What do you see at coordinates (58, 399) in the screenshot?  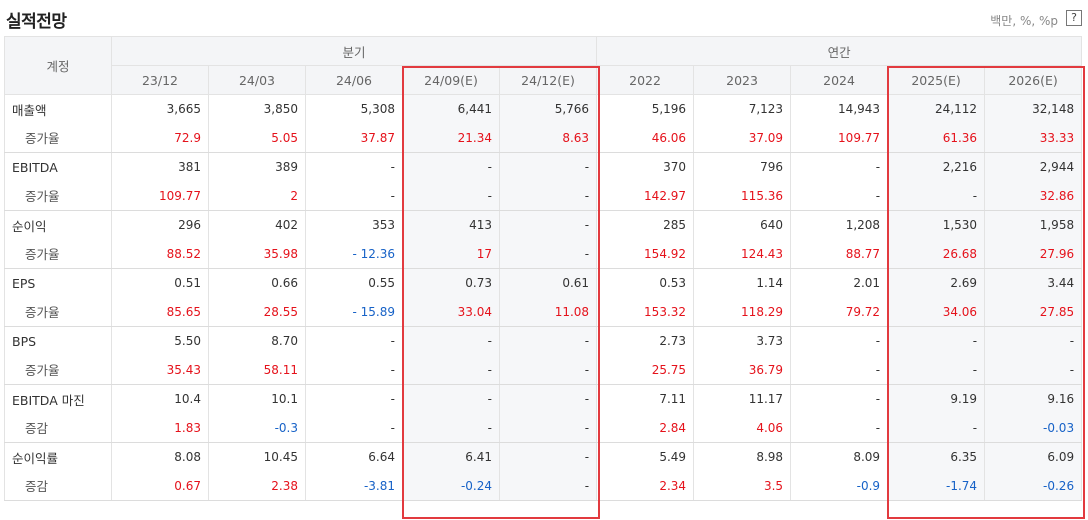 I see `row-label: EBITDA 마진` at bounding box center [58, 399].